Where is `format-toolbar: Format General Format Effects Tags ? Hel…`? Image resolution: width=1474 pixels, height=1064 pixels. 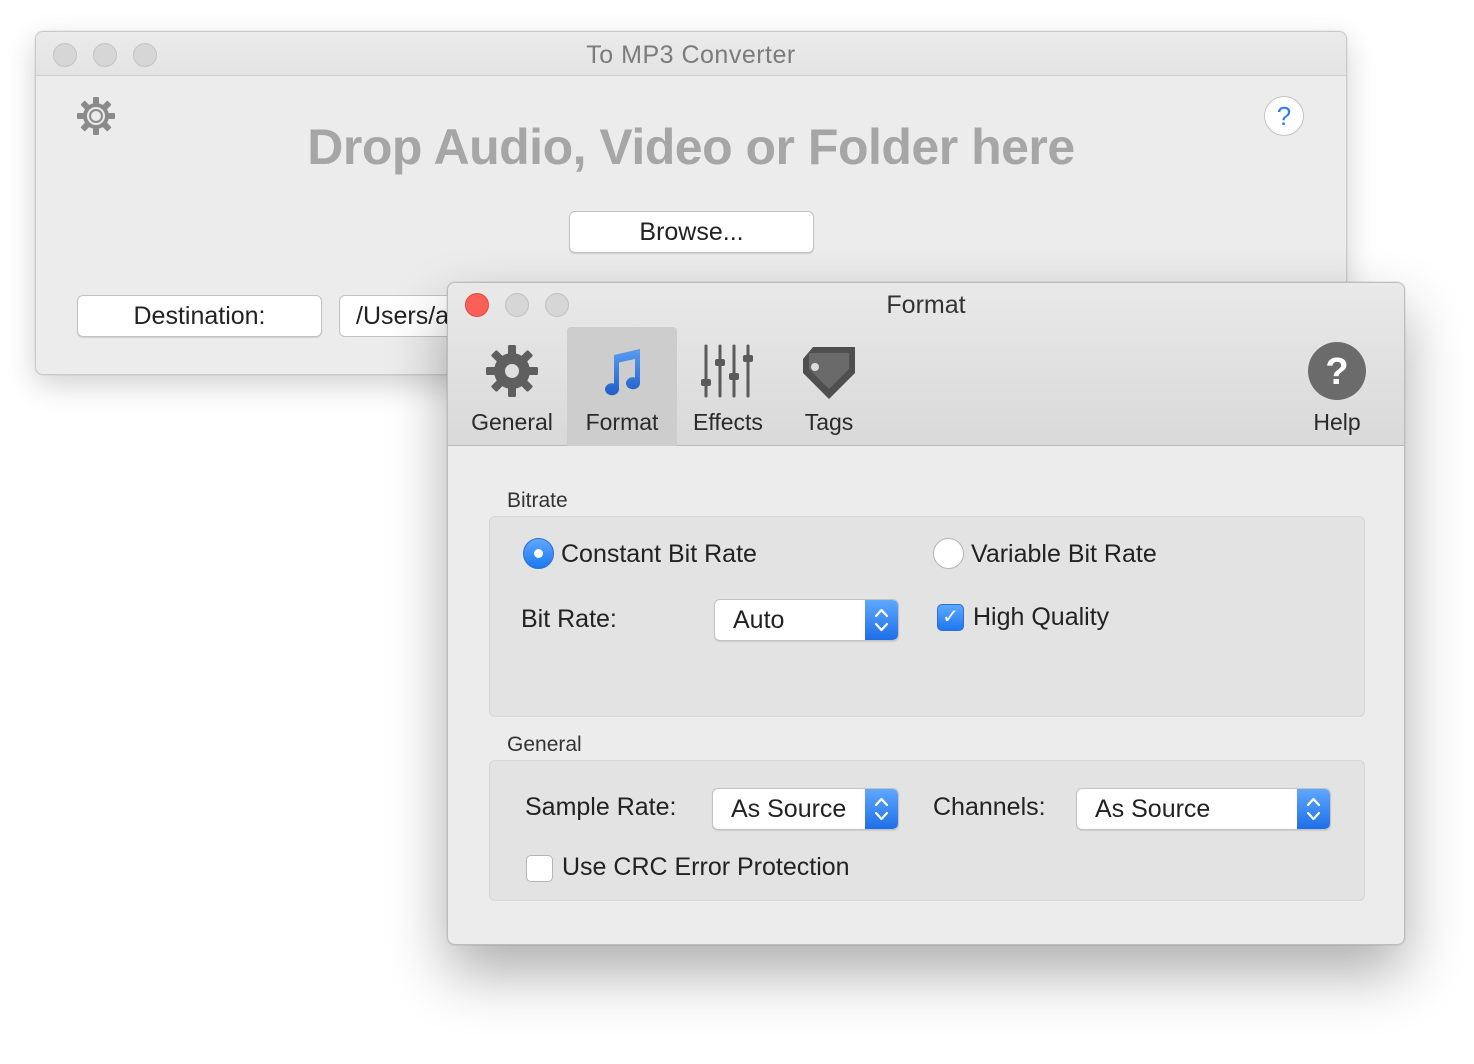
format-toolbar: Format General Format Effects Tags ? Hel… is located at coordinates (926, 364).